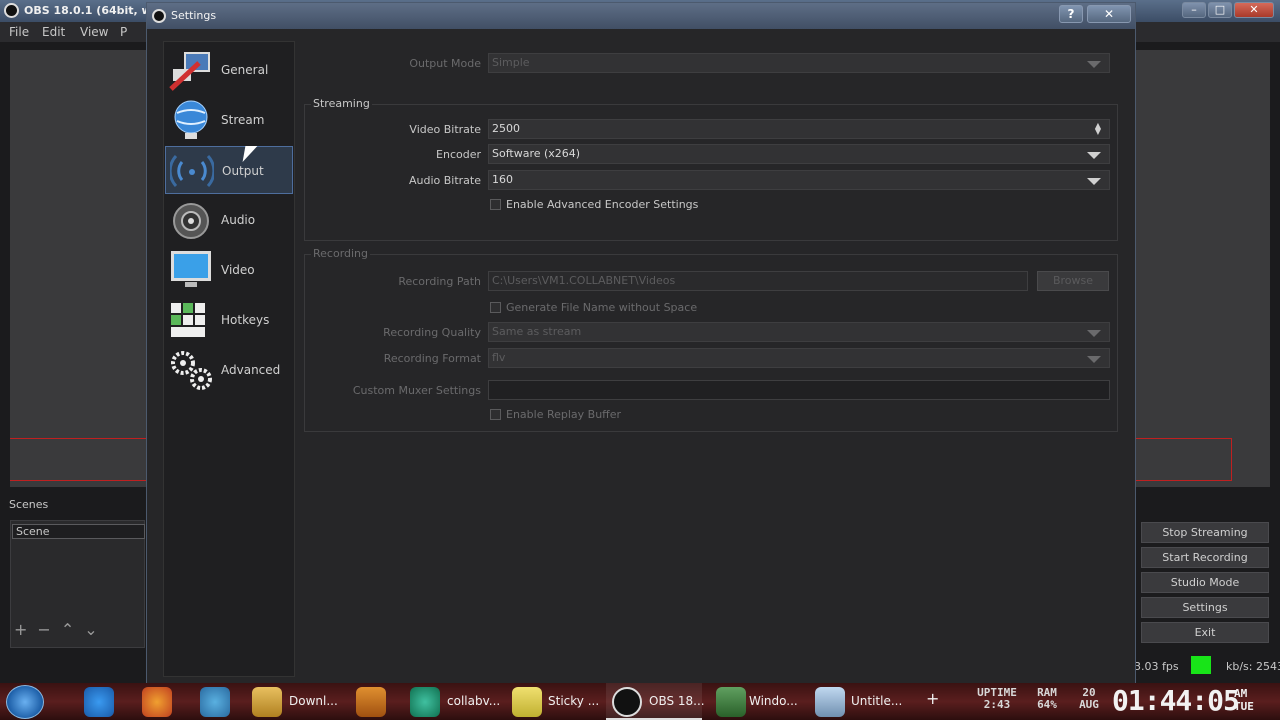 The width and height of the screenshot is (1280, 720). I want to click on output-mode-select: Simple, so click(799, 63).